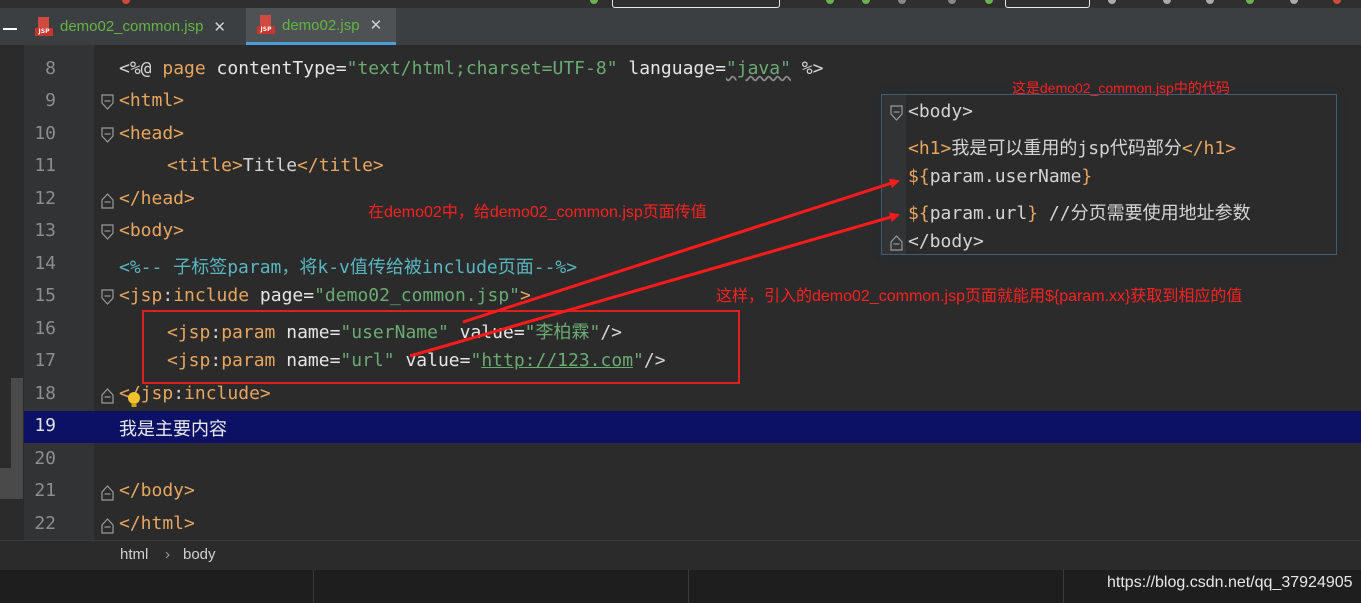  Describe the element at coordinates (167, 554) in the screenshot. I see `chevron-right-icon: ›` at that location.